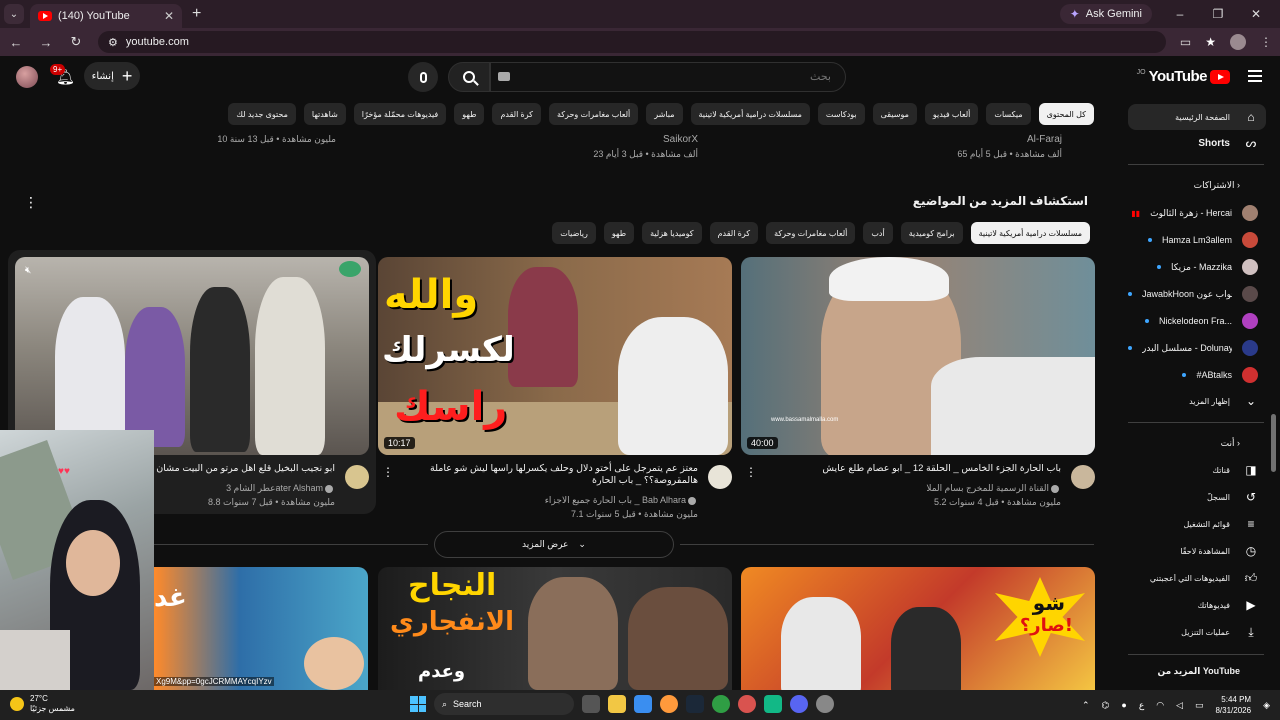 The width and height of the screenshot is (1280, 720). What do you see at coordinates (951, 114) in the screenshot?
I see `chip-video-games: ألعاب فيديو` at bounding box center [951, 114].